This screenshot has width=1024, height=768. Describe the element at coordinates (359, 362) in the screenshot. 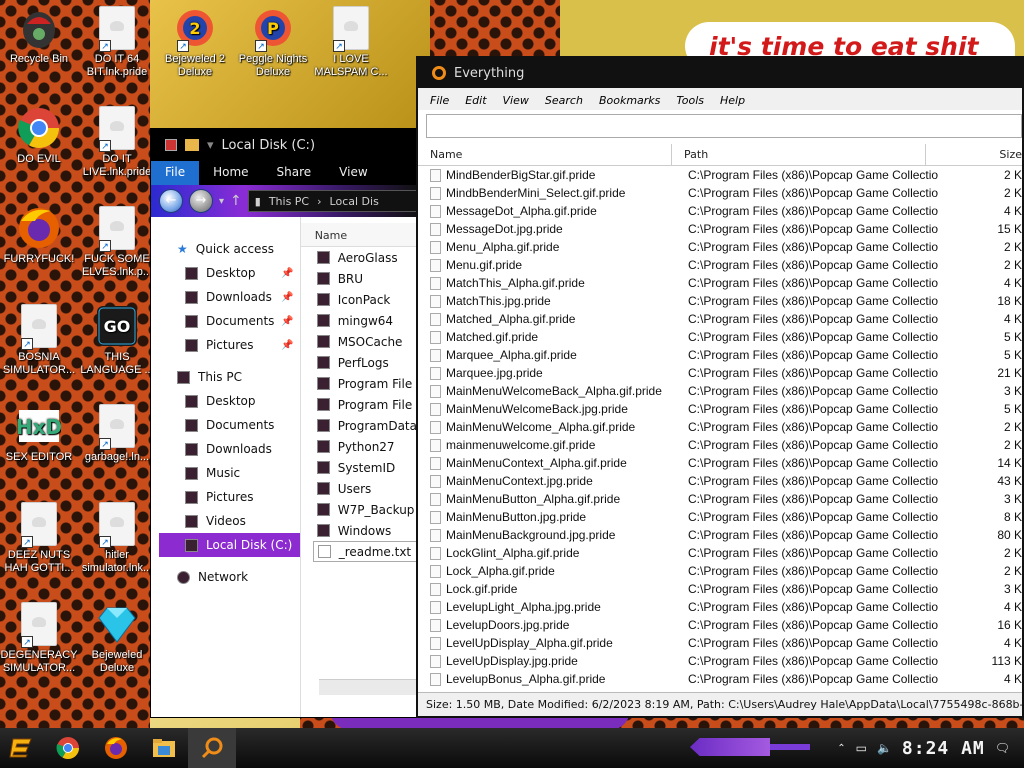

I see `file-row: PerfLogs` at that location.